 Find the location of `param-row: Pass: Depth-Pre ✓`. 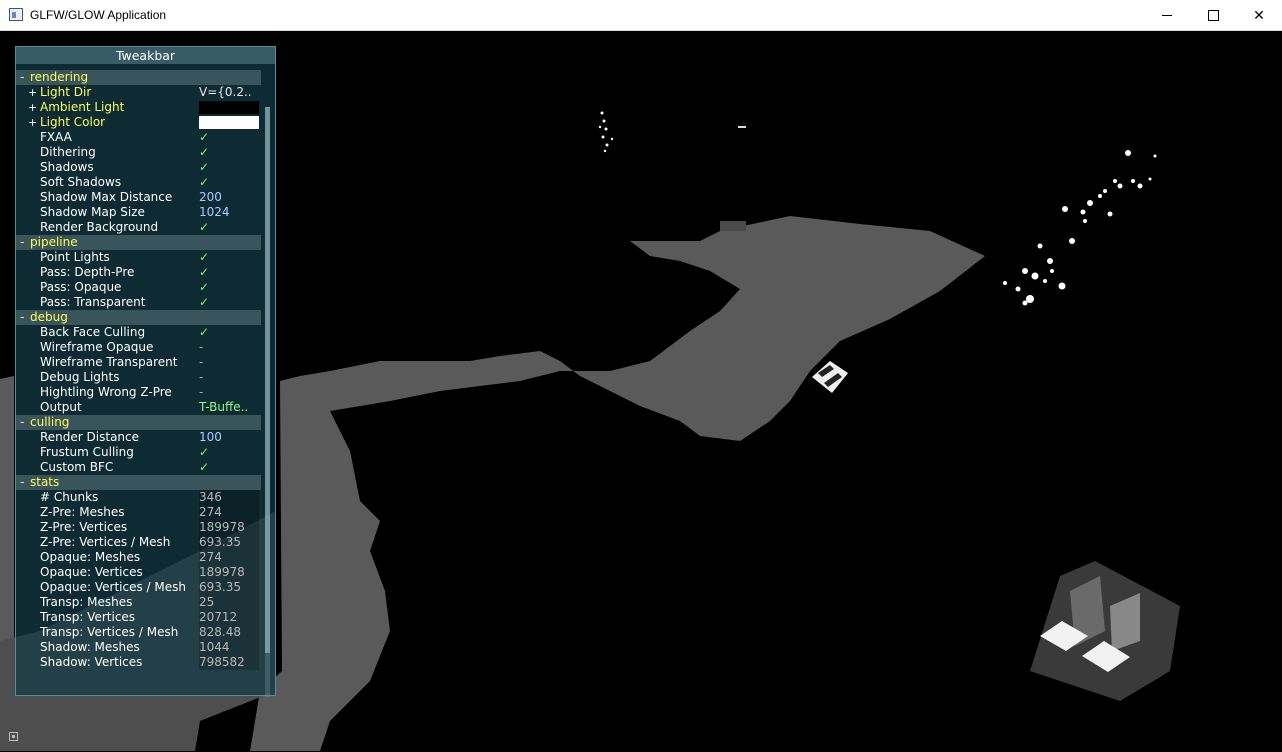

param-row: Pass: Depth-Pre ✓ is located at coordinates (138, 272).